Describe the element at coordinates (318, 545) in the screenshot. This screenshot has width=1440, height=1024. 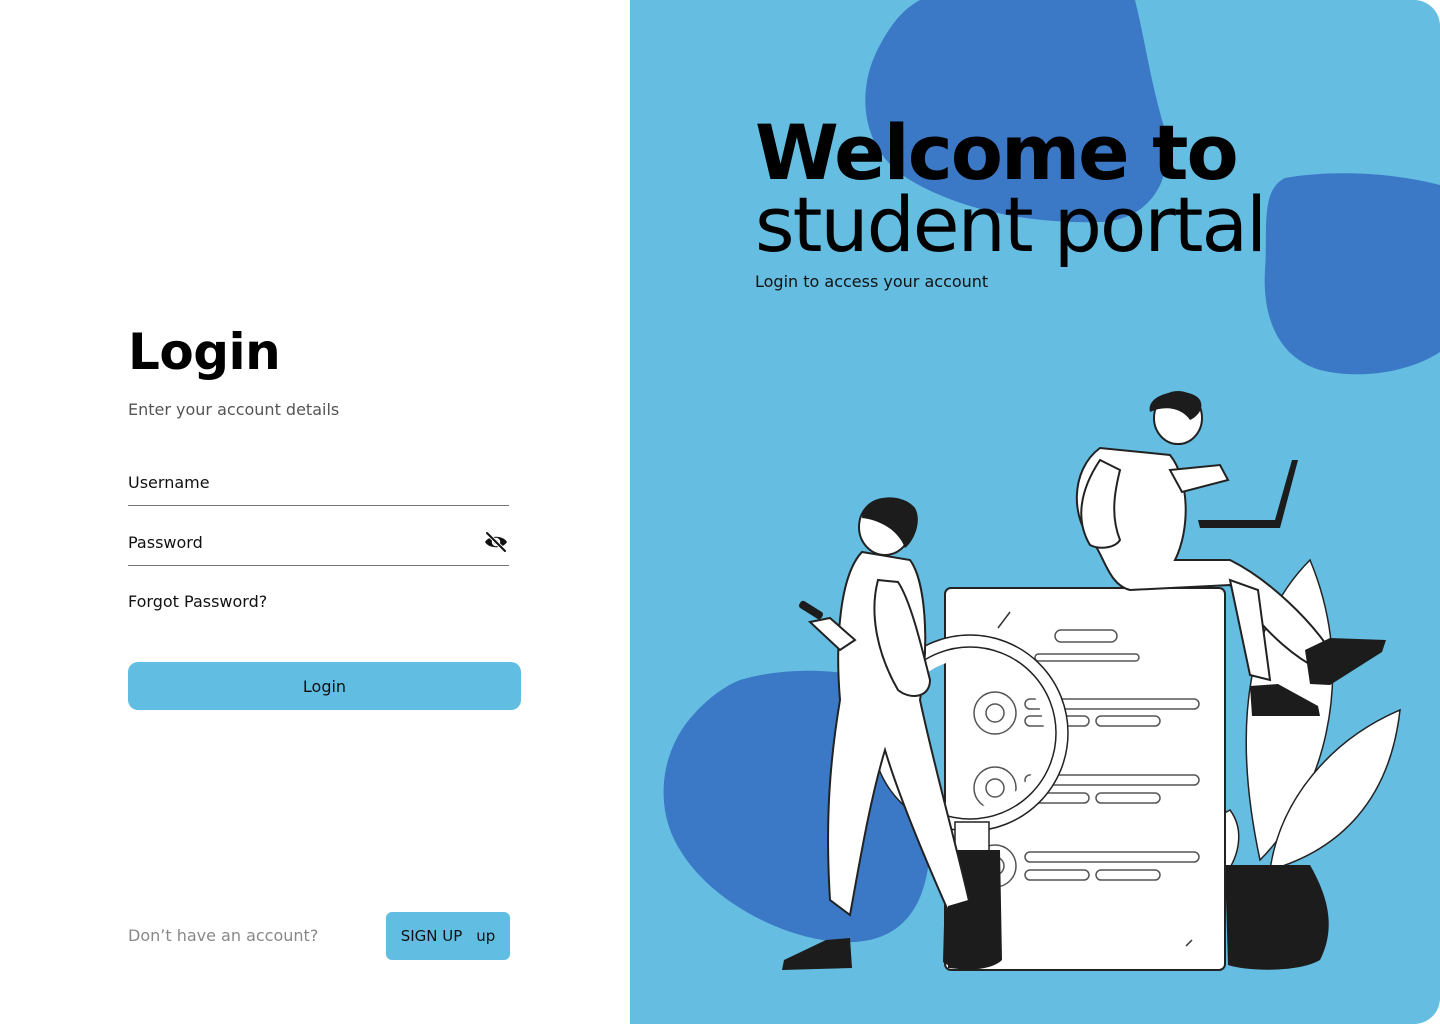
I see `password-field: Password` at that location.